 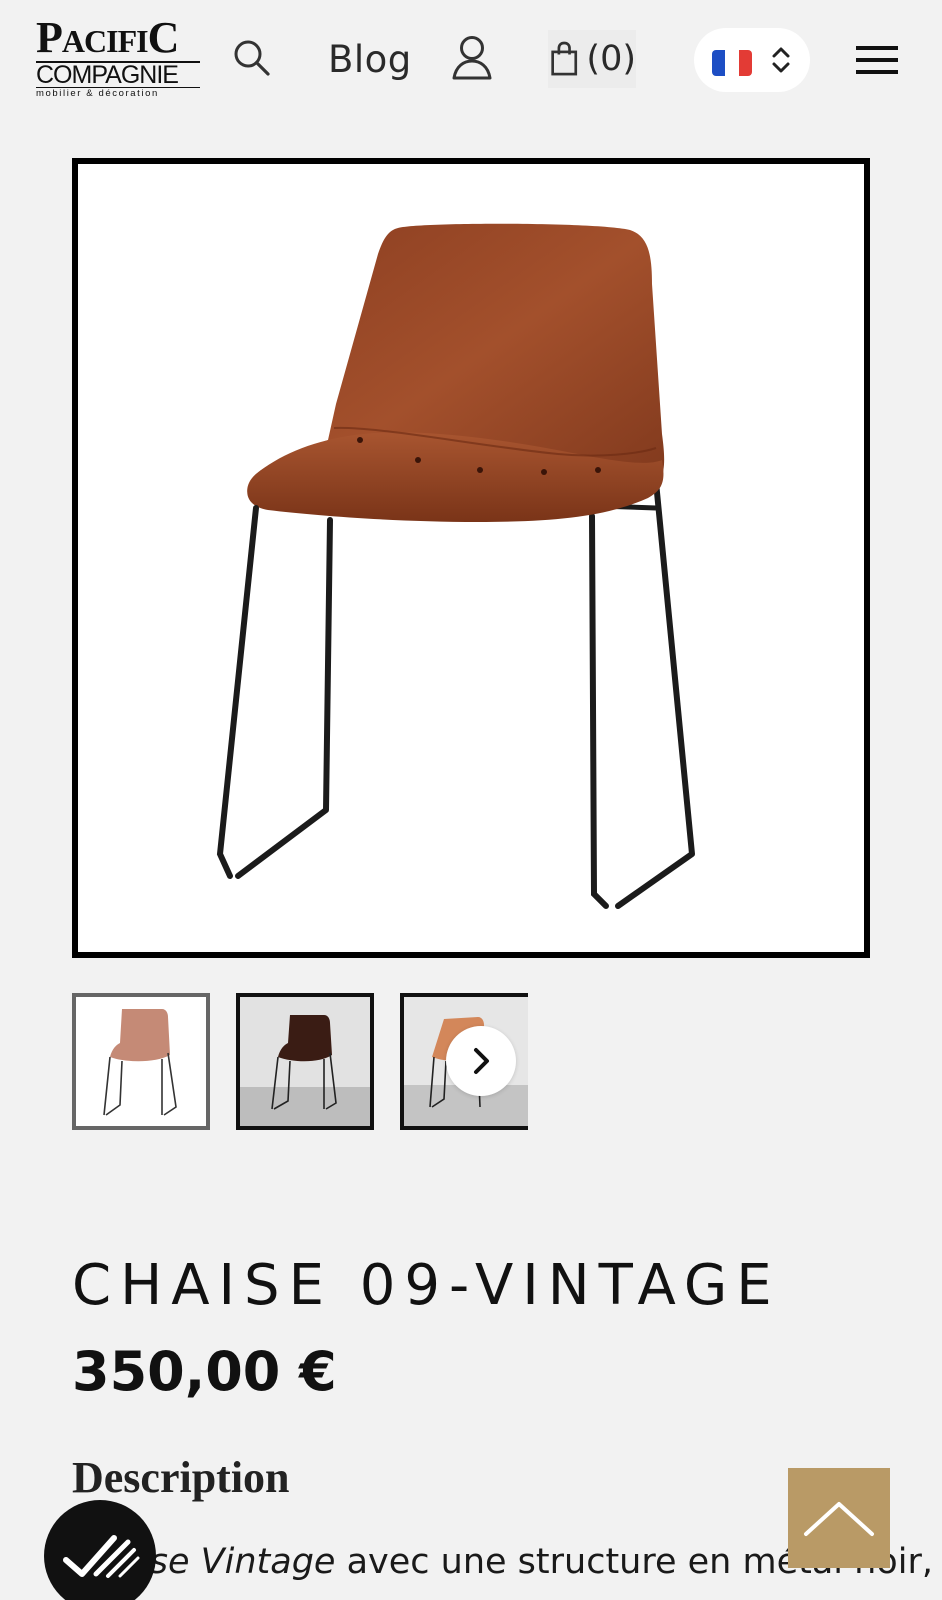 I want to click on chevron-right-icon, so click(x=481, y=1061).